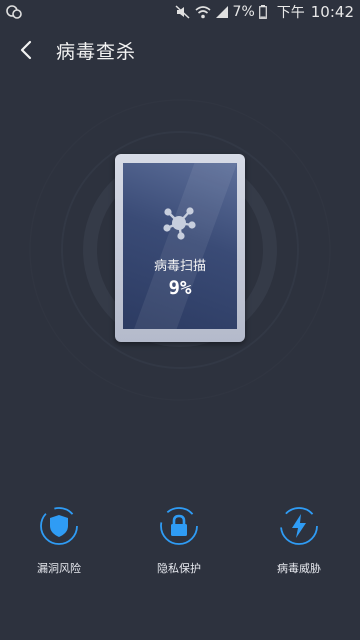 This screenshot has width=360, height=640. What do you see at coordinates (290, 13) in the screenshot?
I see `time-period: 下午` at bounding box center [290, 13].